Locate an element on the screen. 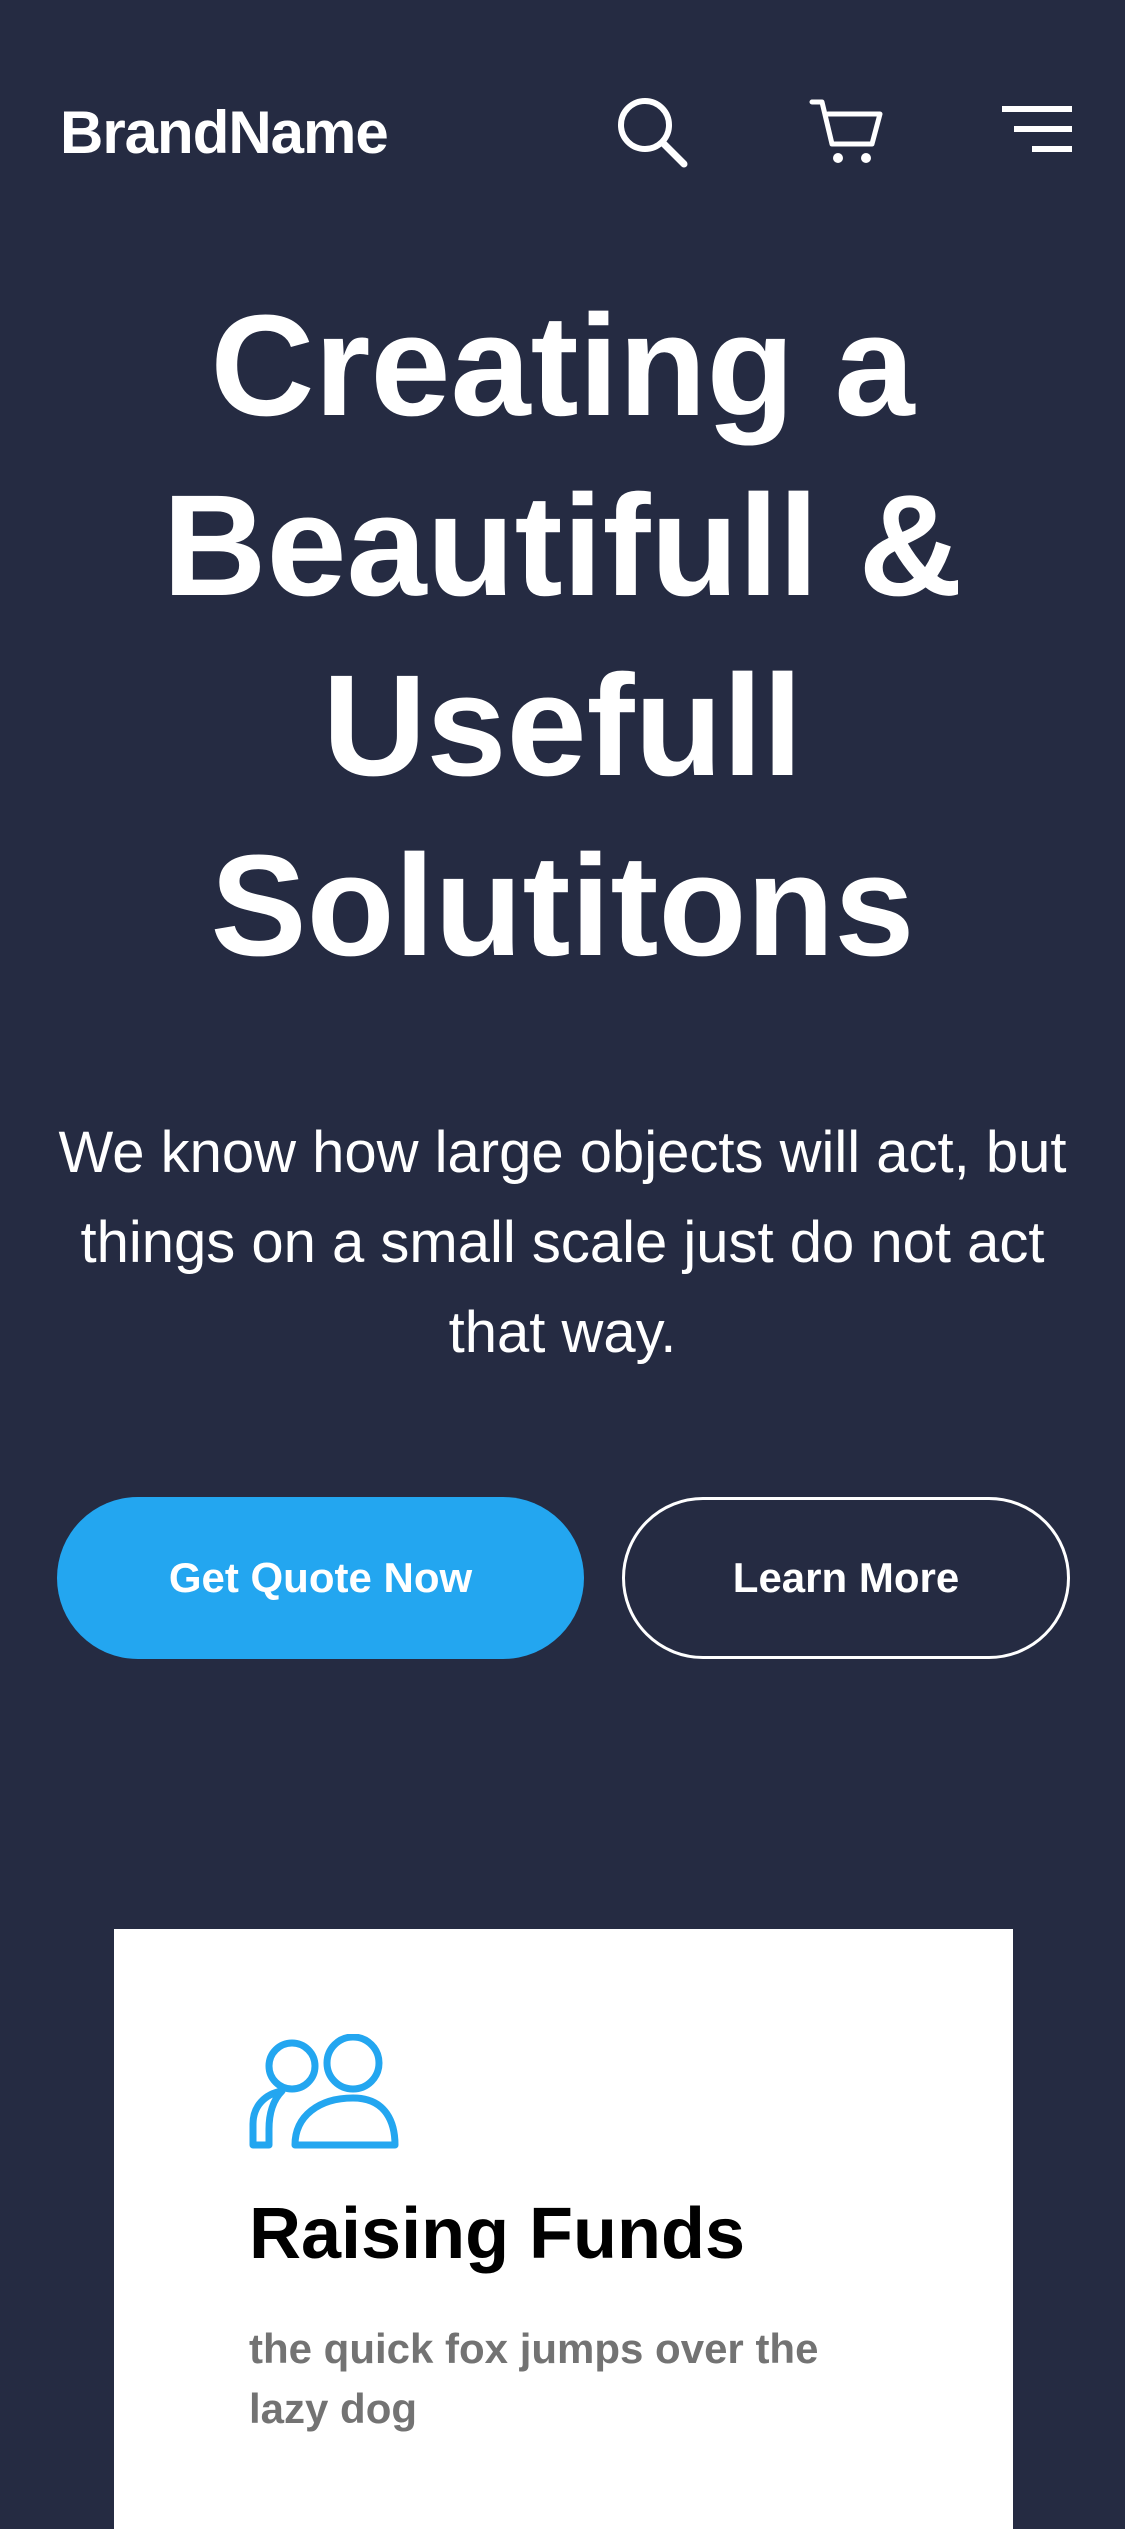 The width and height of the screenshot is (1125, 2529). users-icon is located at coordinates (324, 2091).